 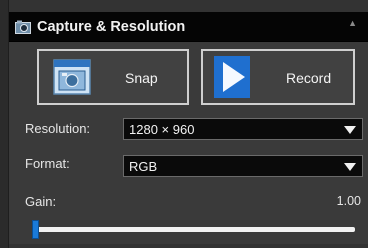 I want to click on resolution-select: 1280 × 960, so click(x=243, y=129).